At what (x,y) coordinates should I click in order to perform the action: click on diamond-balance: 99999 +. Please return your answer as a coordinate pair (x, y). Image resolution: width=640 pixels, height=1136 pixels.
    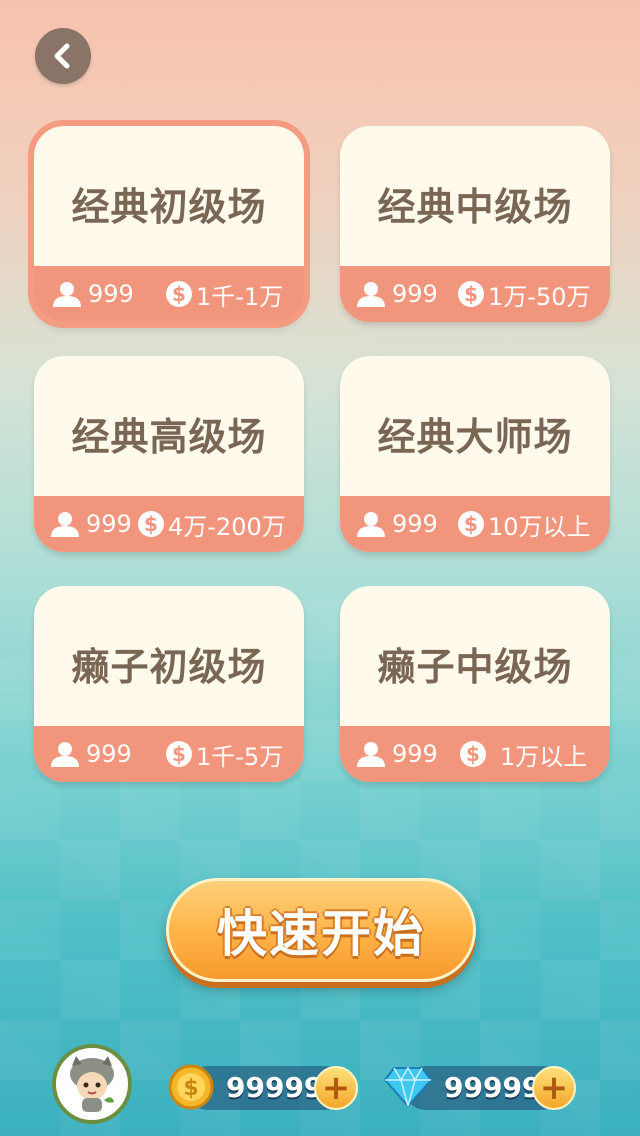
    Looking at the image, I should click on (480, 1088).